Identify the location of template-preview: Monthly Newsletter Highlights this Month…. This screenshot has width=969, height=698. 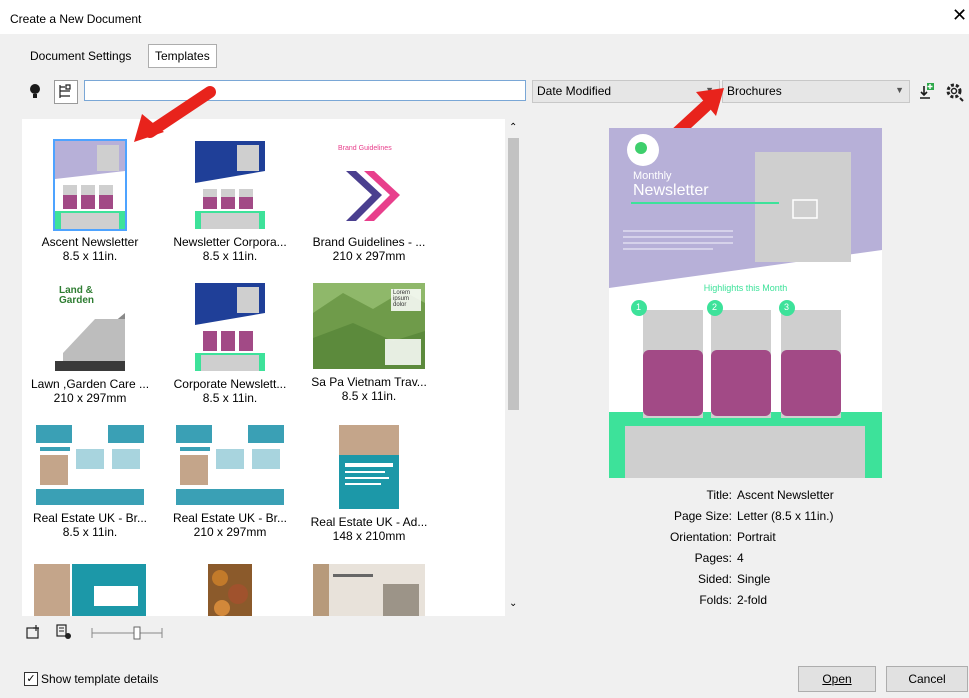
(745, 303).